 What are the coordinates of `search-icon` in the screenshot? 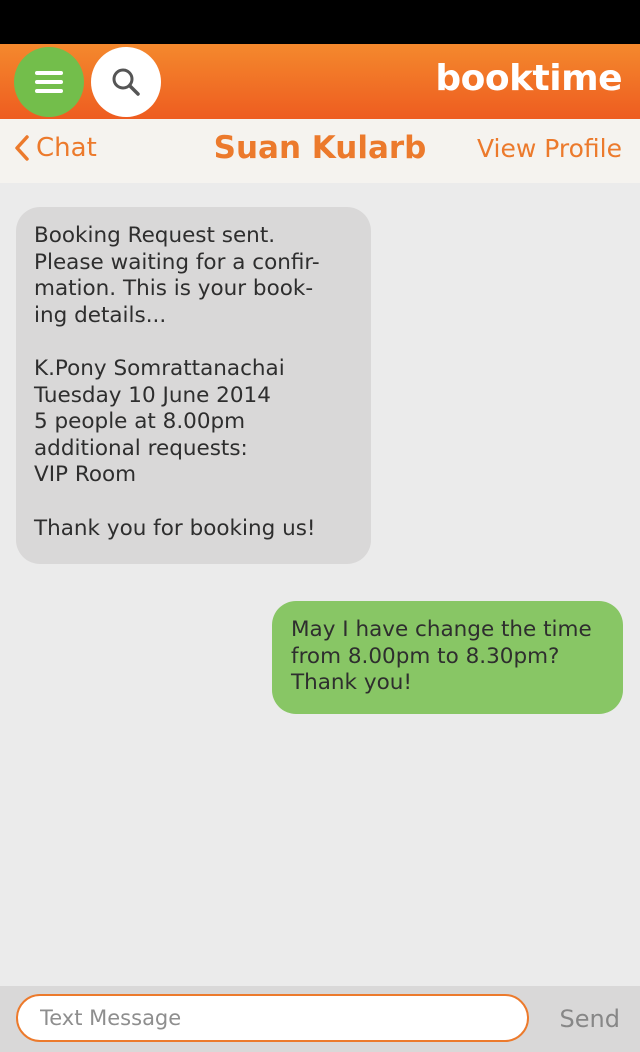 It's located at (126, 82).